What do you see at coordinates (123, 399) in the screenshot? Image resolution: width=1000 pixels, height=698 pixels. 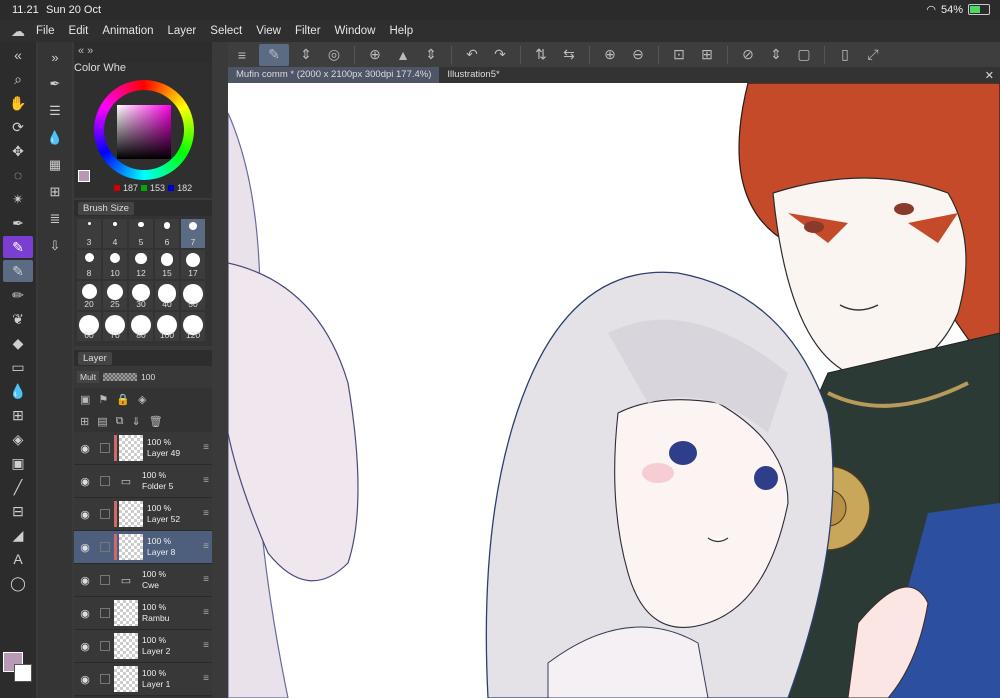 I see `lock-icon: 🔒` at bounding box center [123, 399].